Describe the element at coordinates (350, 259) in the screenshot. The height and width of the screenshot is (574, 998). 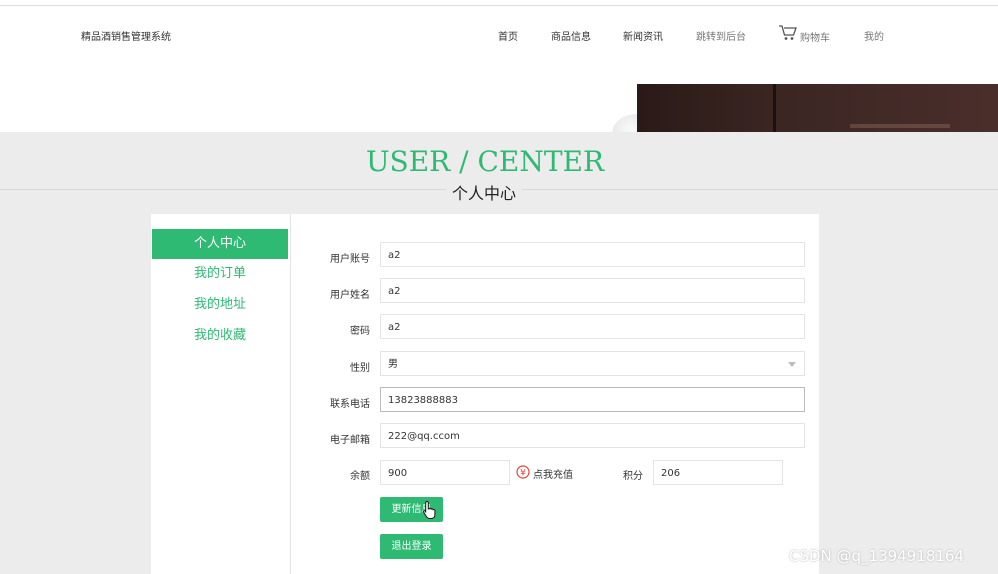
I see `account-label: 用户账号` at that location.